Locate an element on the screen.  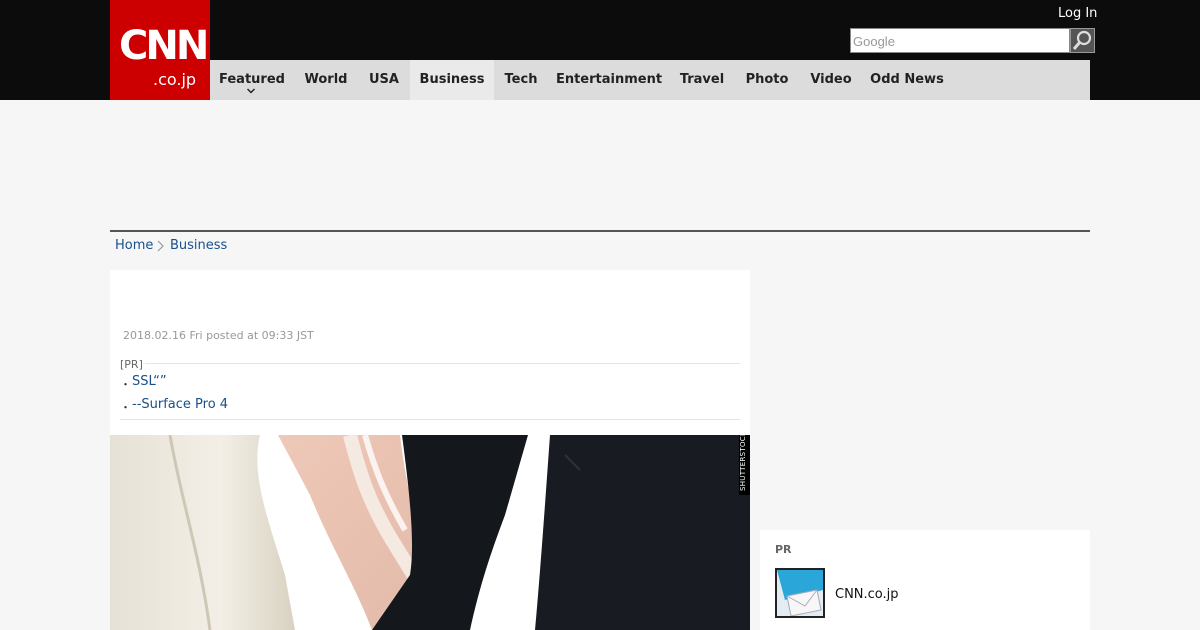
pr-link: CNN.co.jp is located at coordinates (867, 594).